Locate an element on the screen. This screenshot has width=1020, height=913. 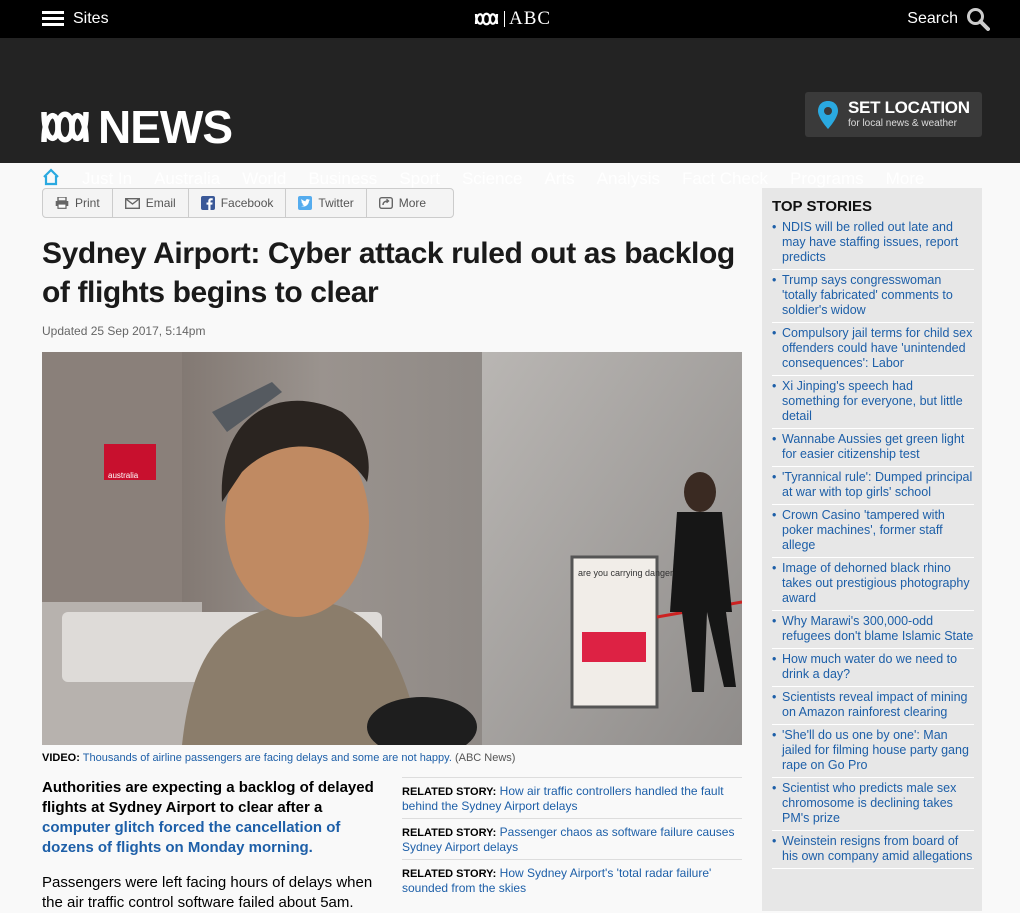
twitter-icon is located at coordinates (305, 203).